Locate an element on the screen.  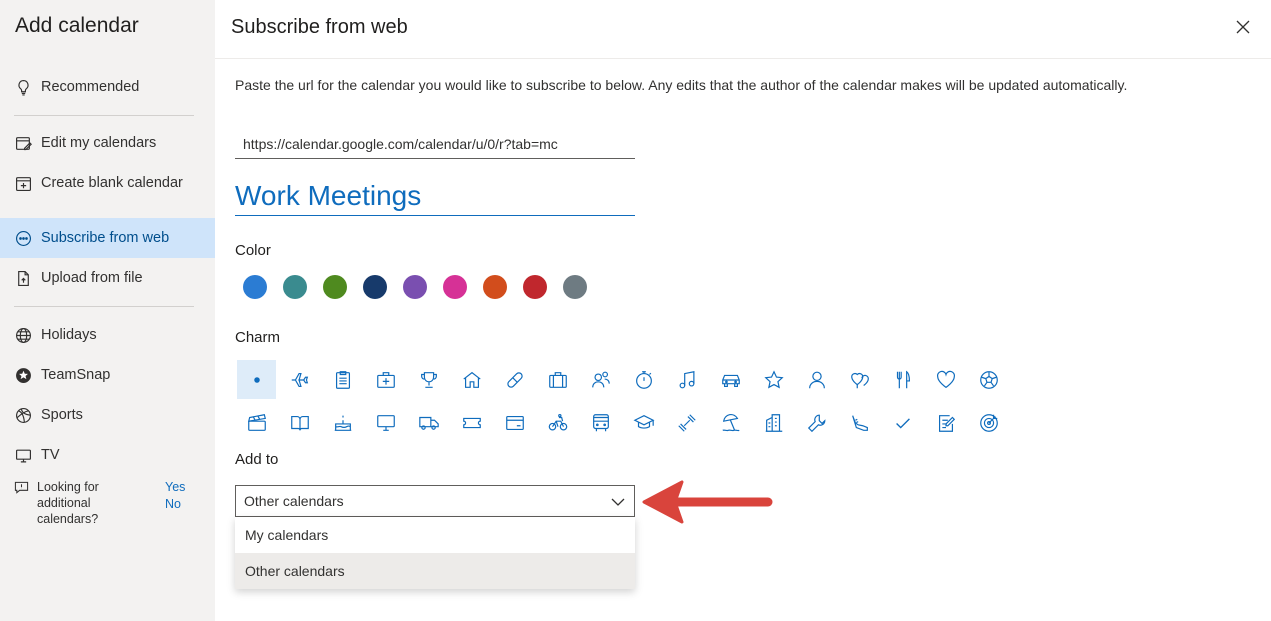
charm-briefcase is located at coordinates (558, 379).